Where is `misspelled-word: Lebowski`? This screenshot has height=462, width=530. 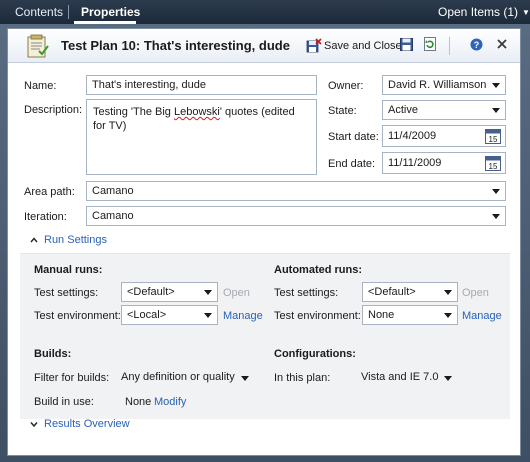 misspelled-word: Lebowski is located at coordinates (196, 112).